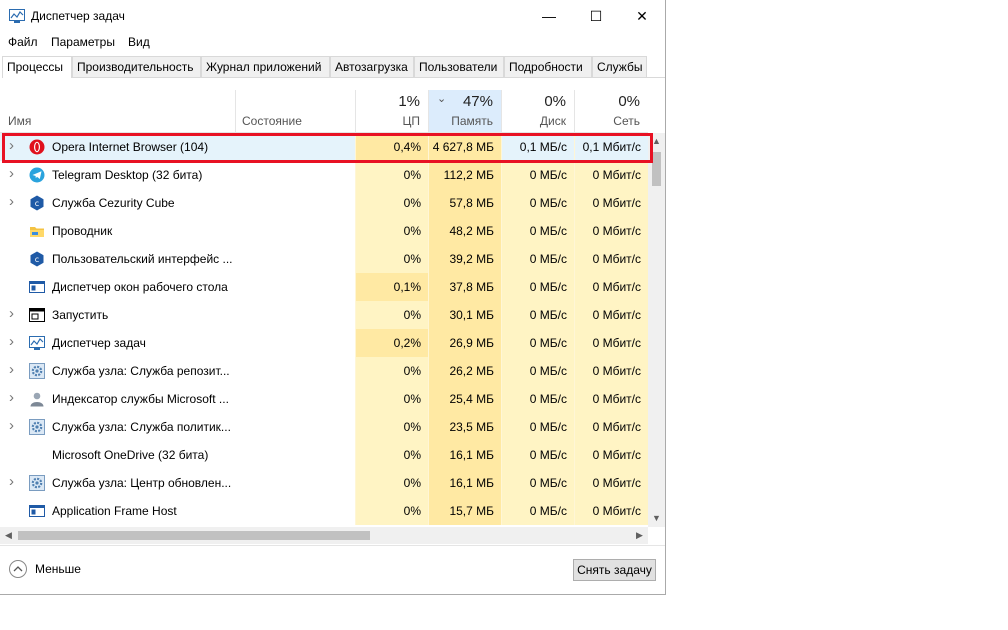 The width and height of the screenshot is (1008, 630). What do you see at coordinates (18, 569) in the screenshot?
I see `collapse-chevron-icon` at bounding box center [18, 569].